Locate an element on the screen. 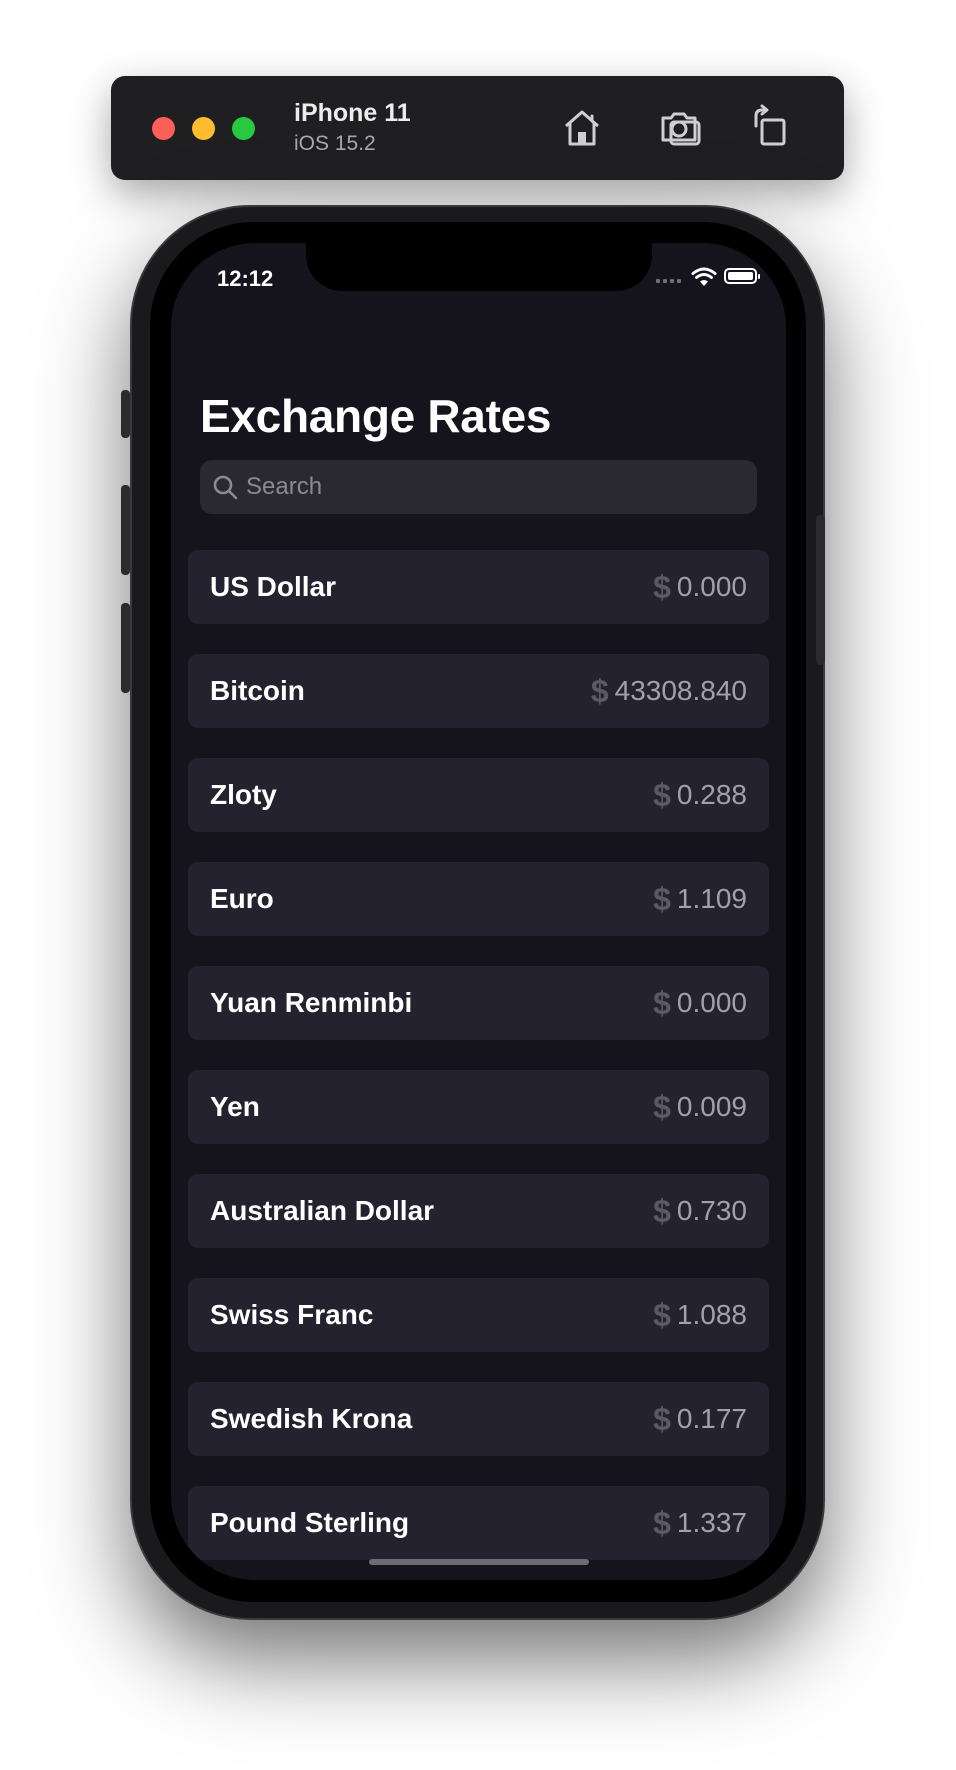  rate-row: Australian Dollar $0.730 is located at coordinates (478, 1211).